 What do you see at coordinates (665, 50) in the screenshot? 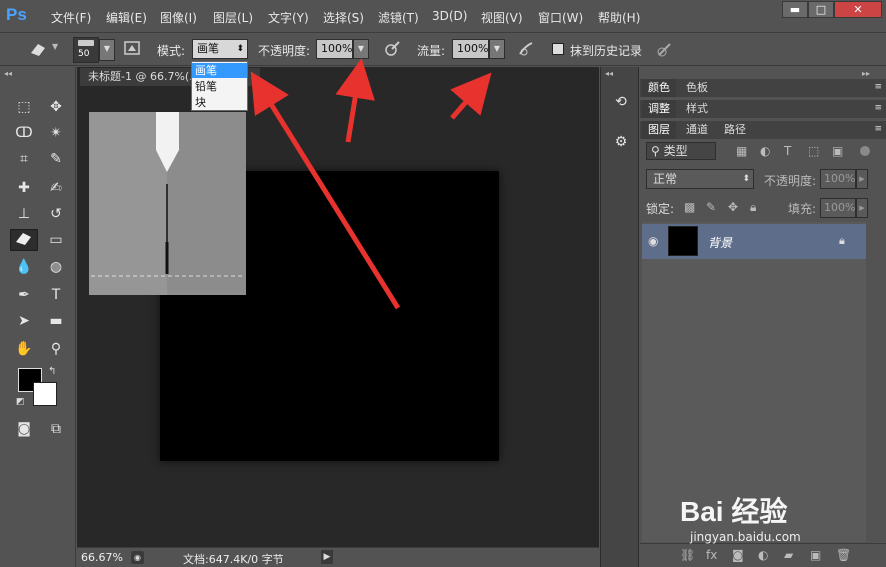
I see `pressure-size-icon` at bounding box center [665, 50].